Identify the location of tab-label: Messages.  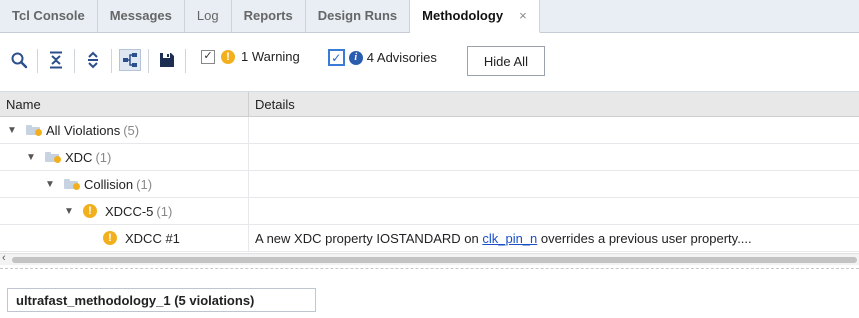
(140, 15).